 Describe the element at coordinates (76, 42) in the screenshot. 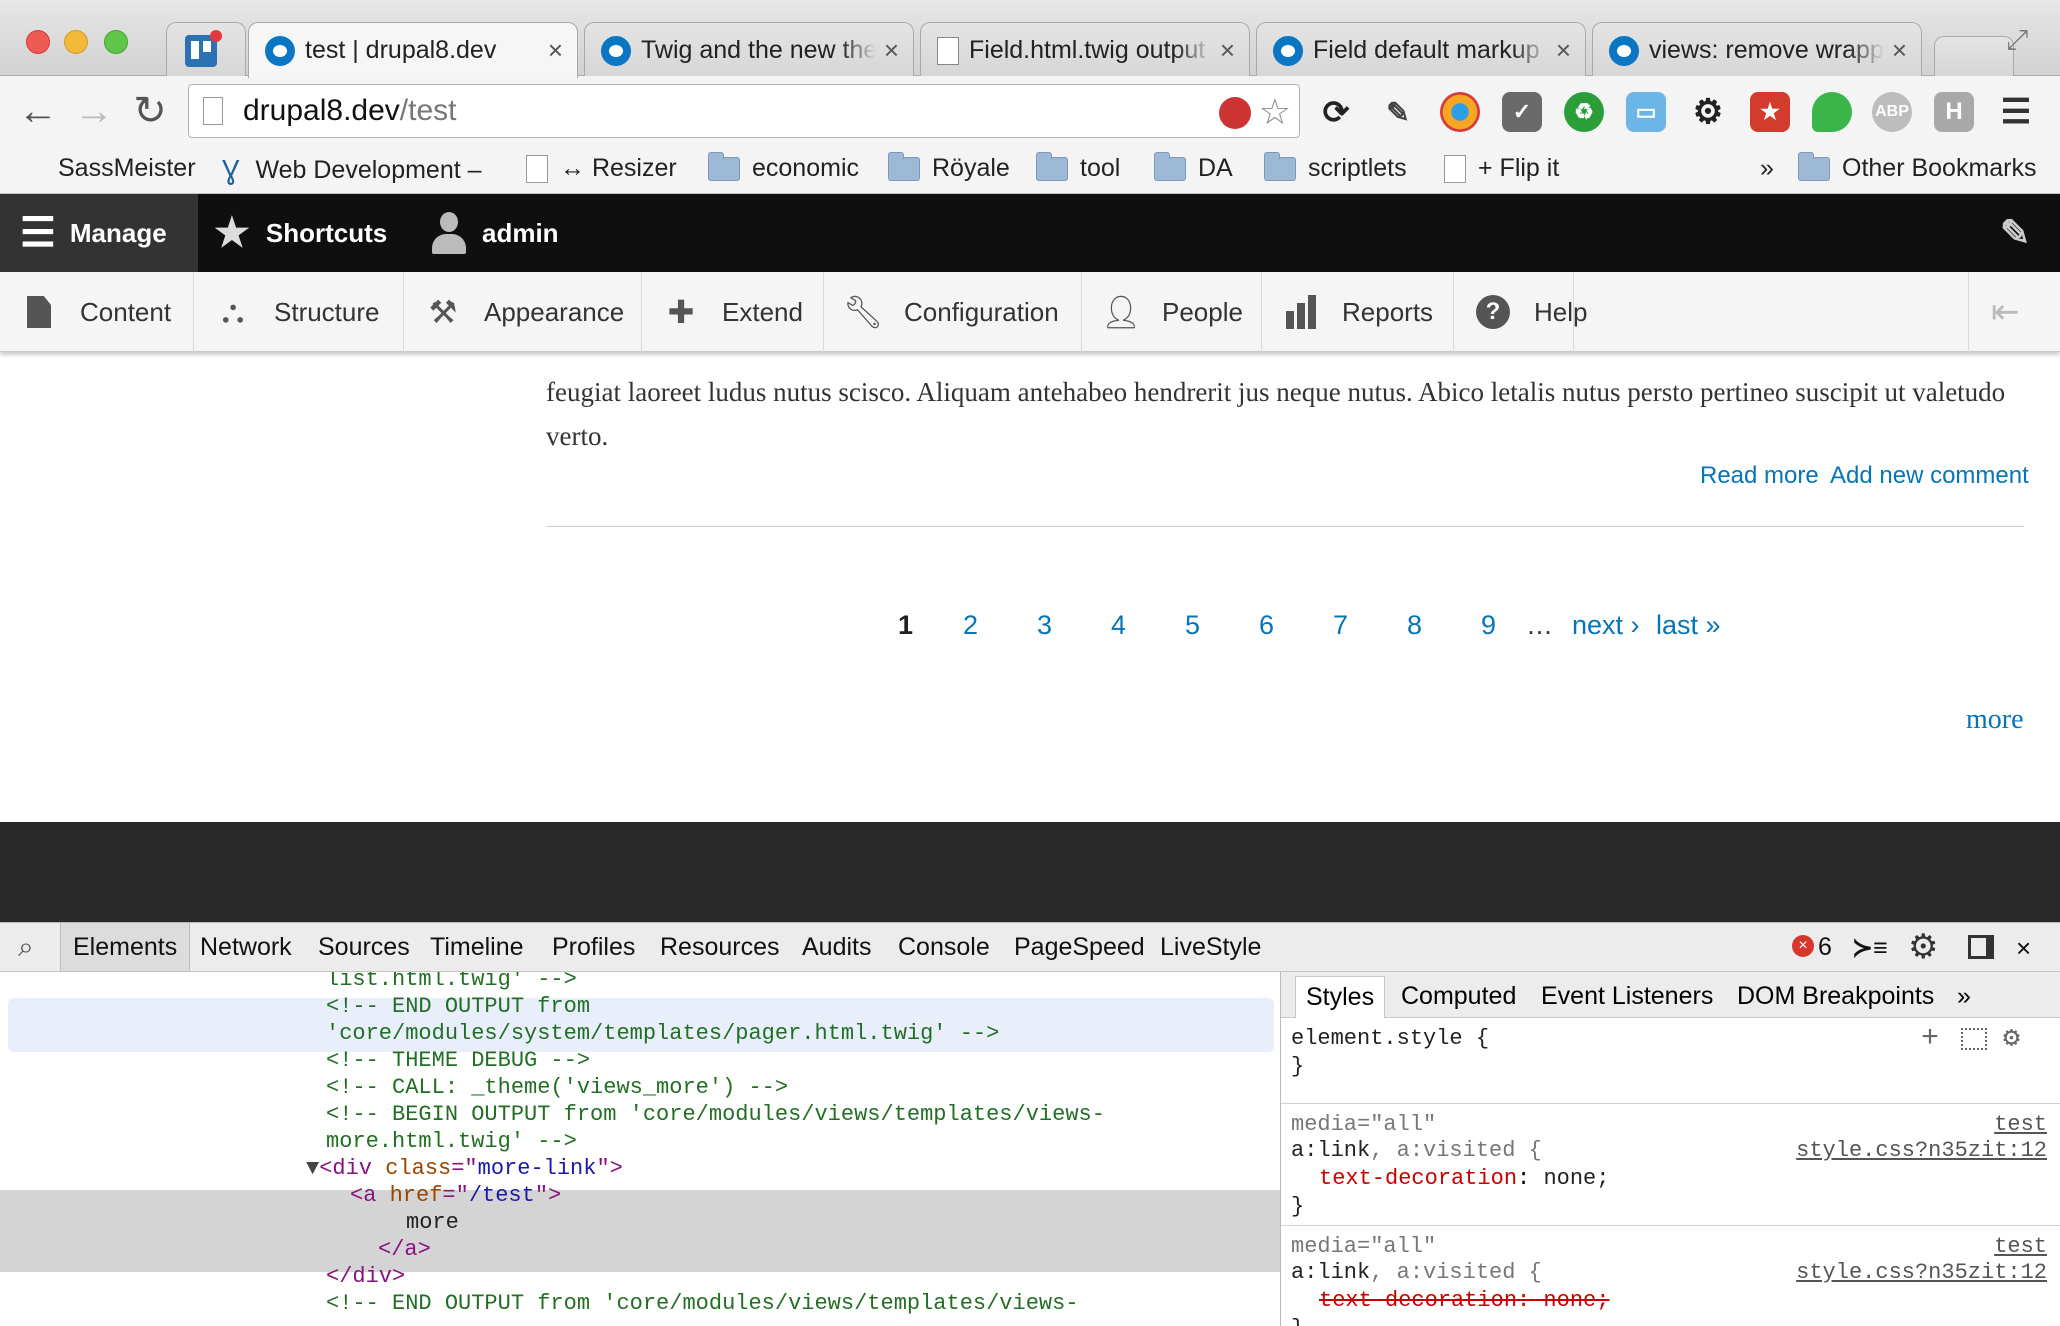

I see `minimize-window-button` at that location.